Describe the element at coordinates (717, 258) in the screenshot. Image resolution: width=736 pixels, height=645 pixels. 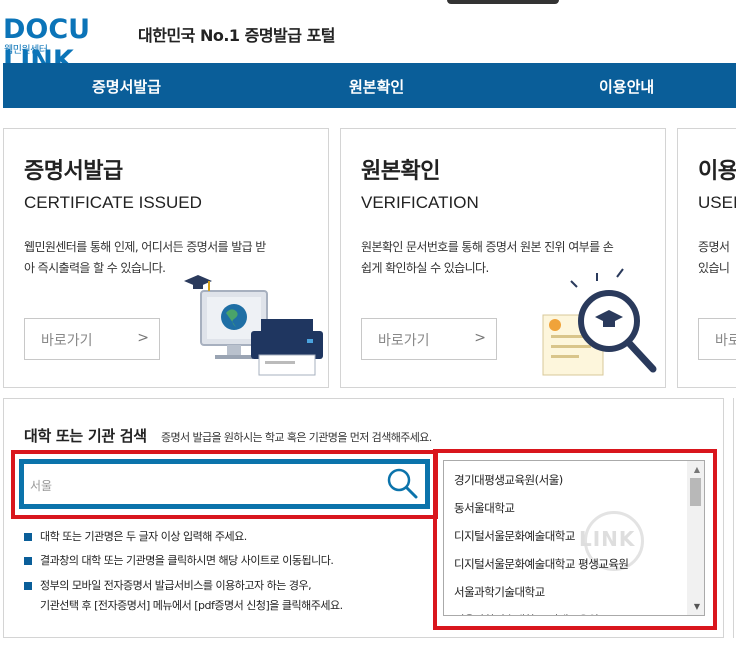
I see `card-description: 증명서 있습니` at that location.